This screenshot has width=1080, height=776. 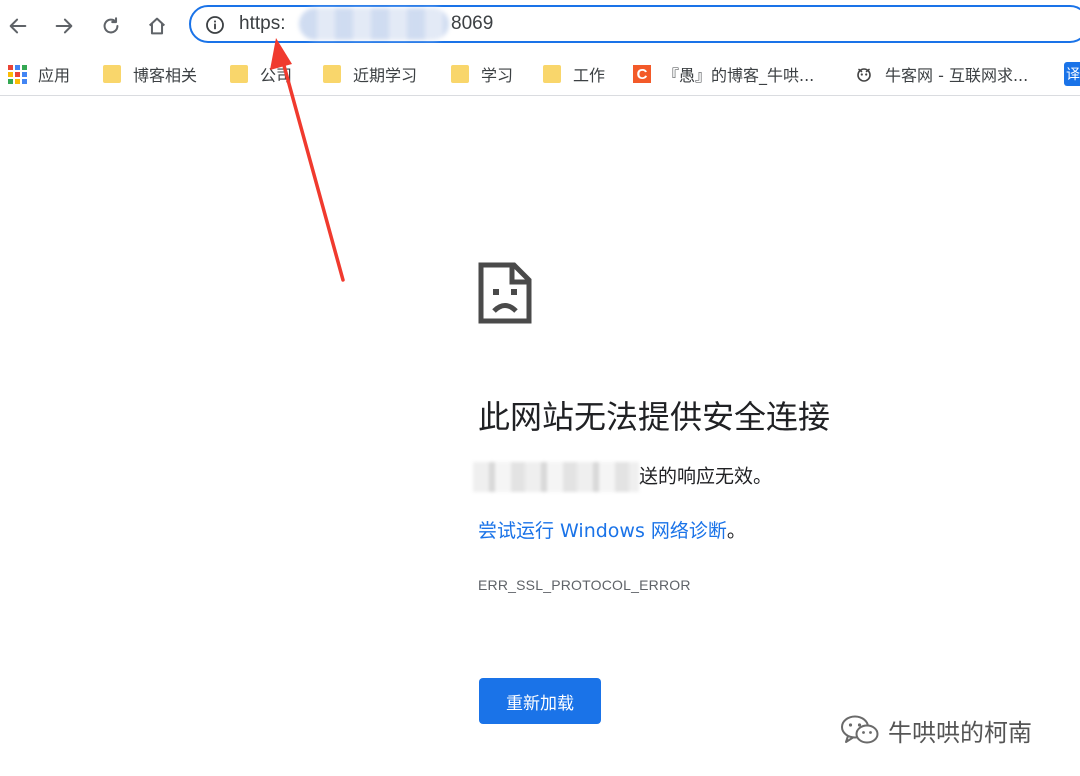 I want to click on bookmark-folder-recent-study: 近期学习, so click(x=370, y=74).